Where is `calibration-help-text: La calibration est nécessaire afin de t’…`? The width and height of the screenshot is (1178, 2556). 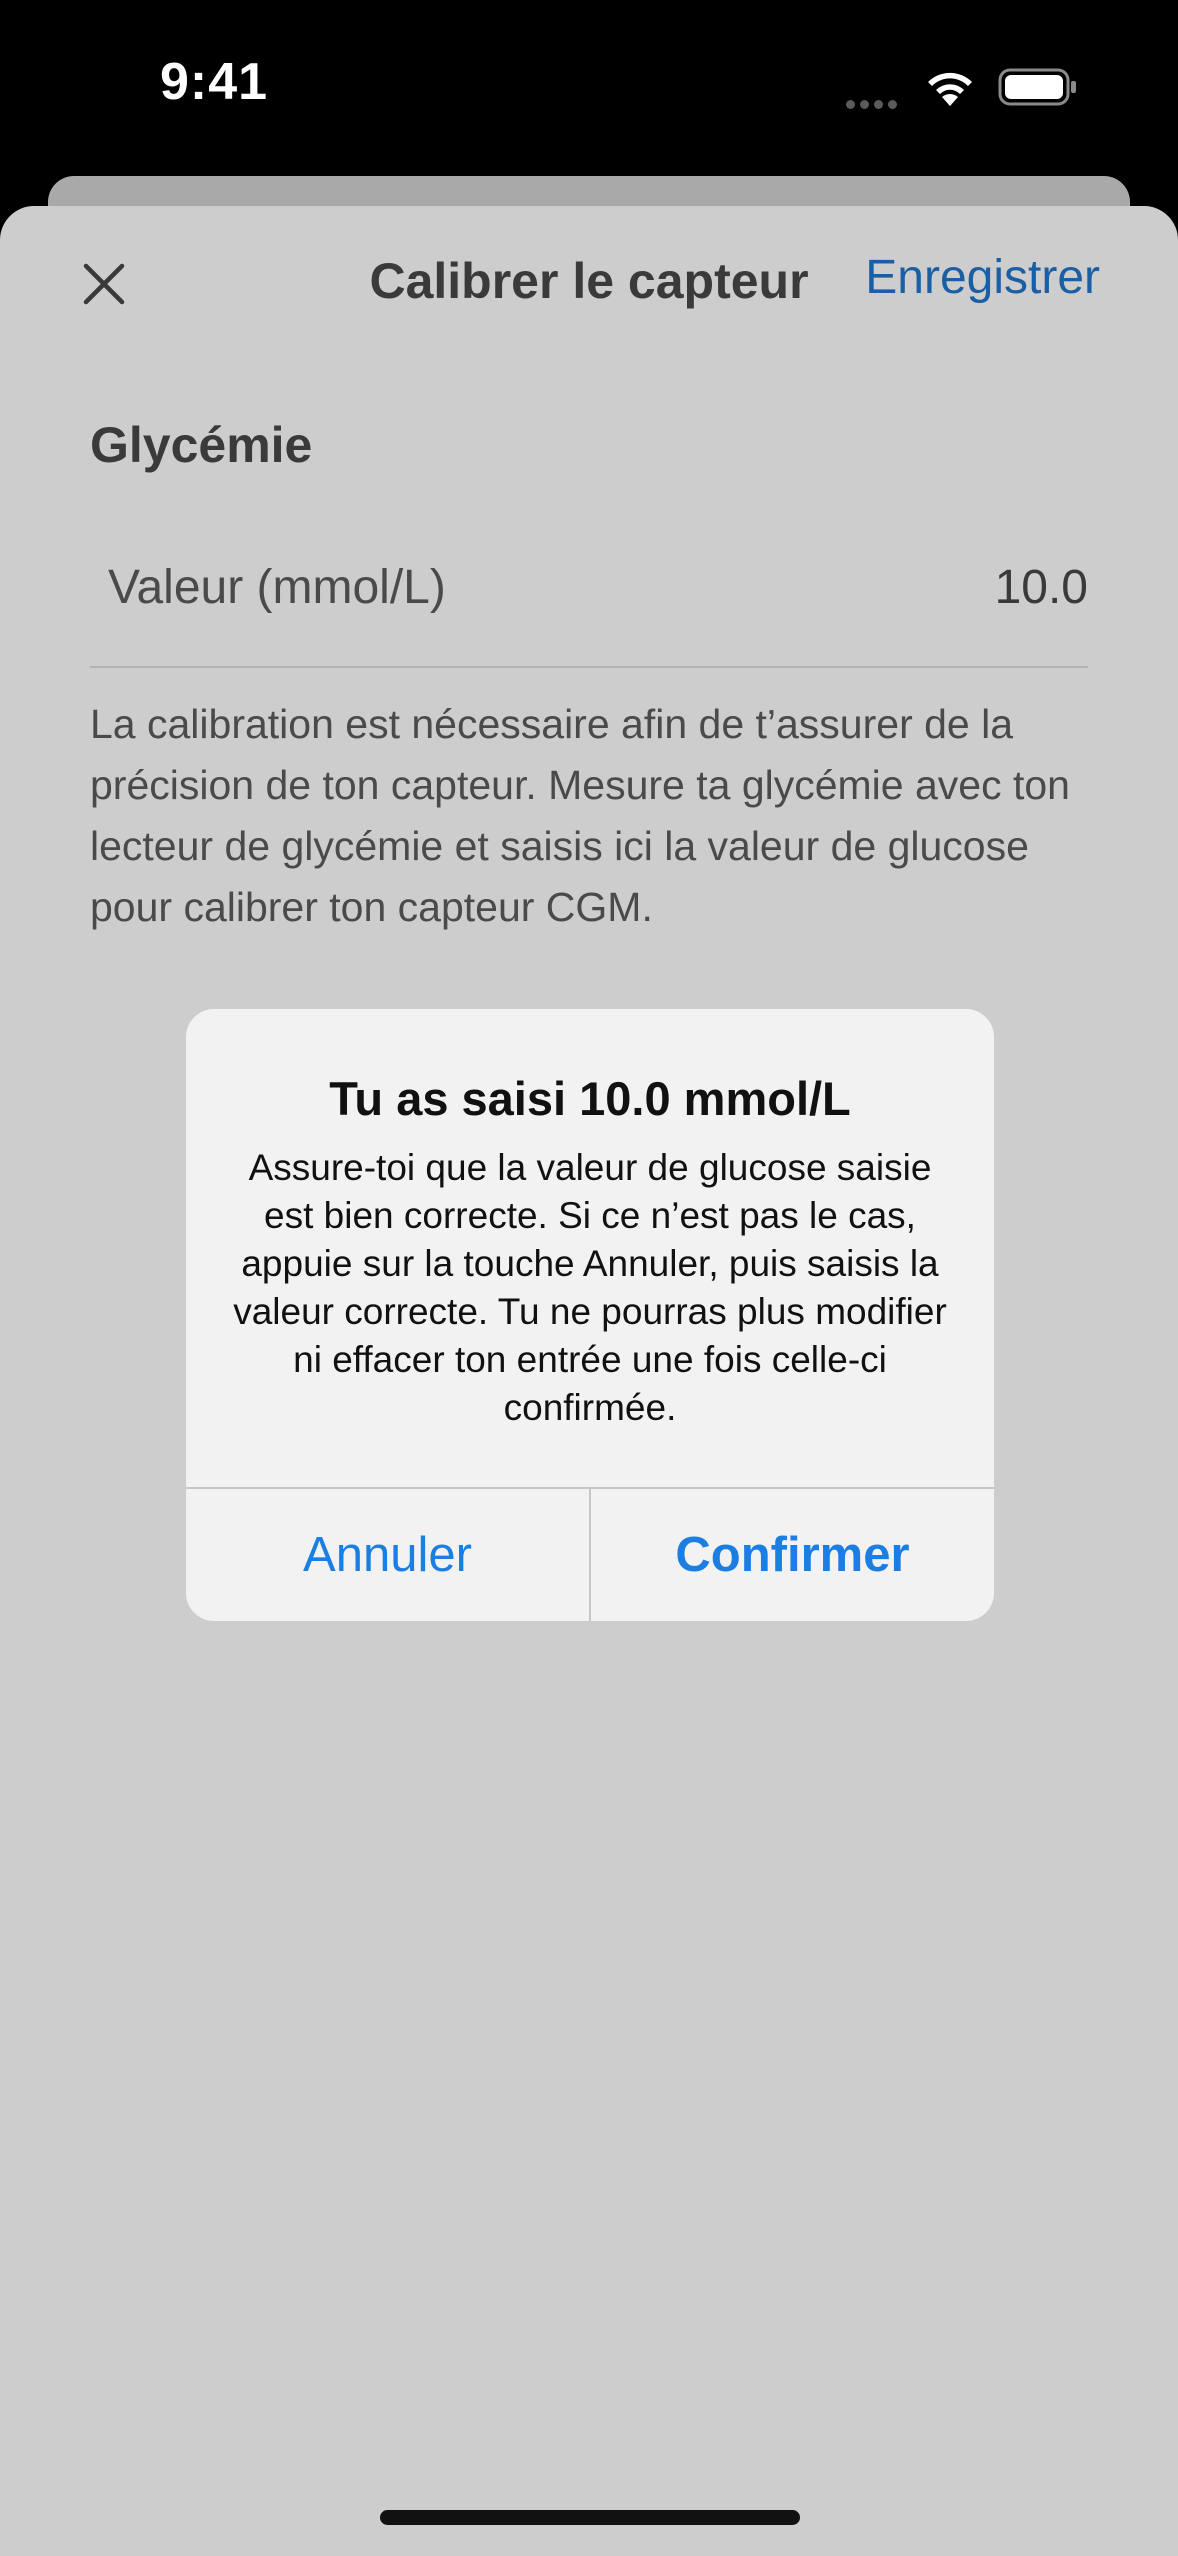 calibration-help-text: La calibration est nécessaire afin de t’… is located at coordinates (580, 815).